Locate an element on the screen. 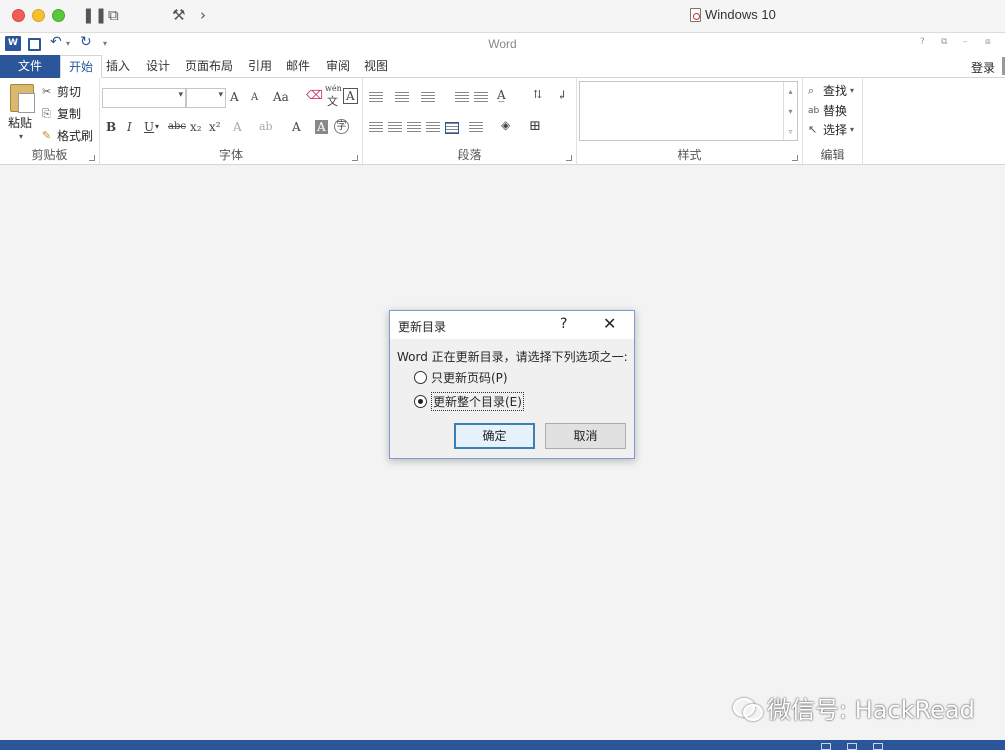  paste-dropdown-icon: ▾ is located at coordinates (21, 136).